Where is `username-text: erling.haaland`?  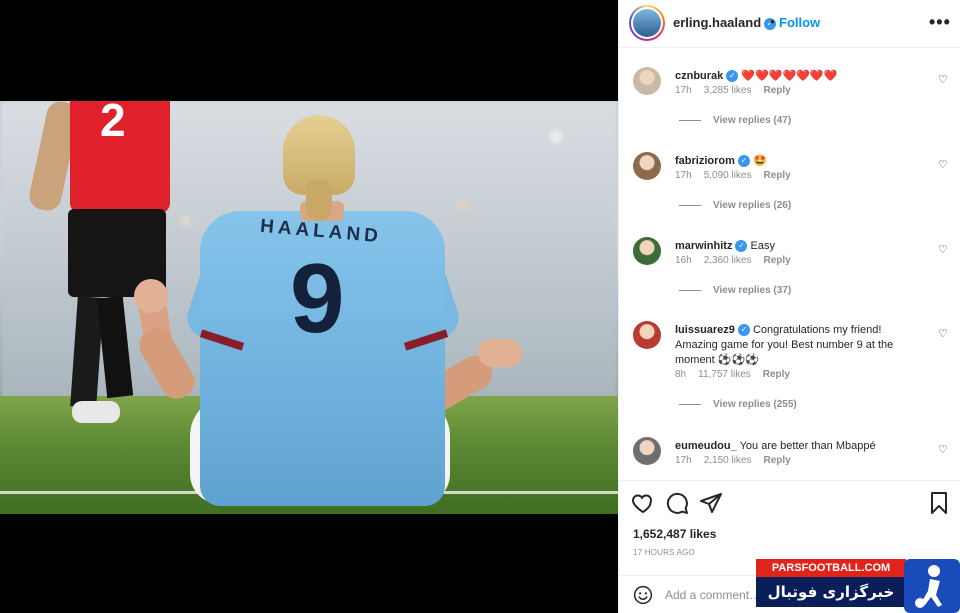 username-text: erling.haaland is located at coordinates (717, 22).